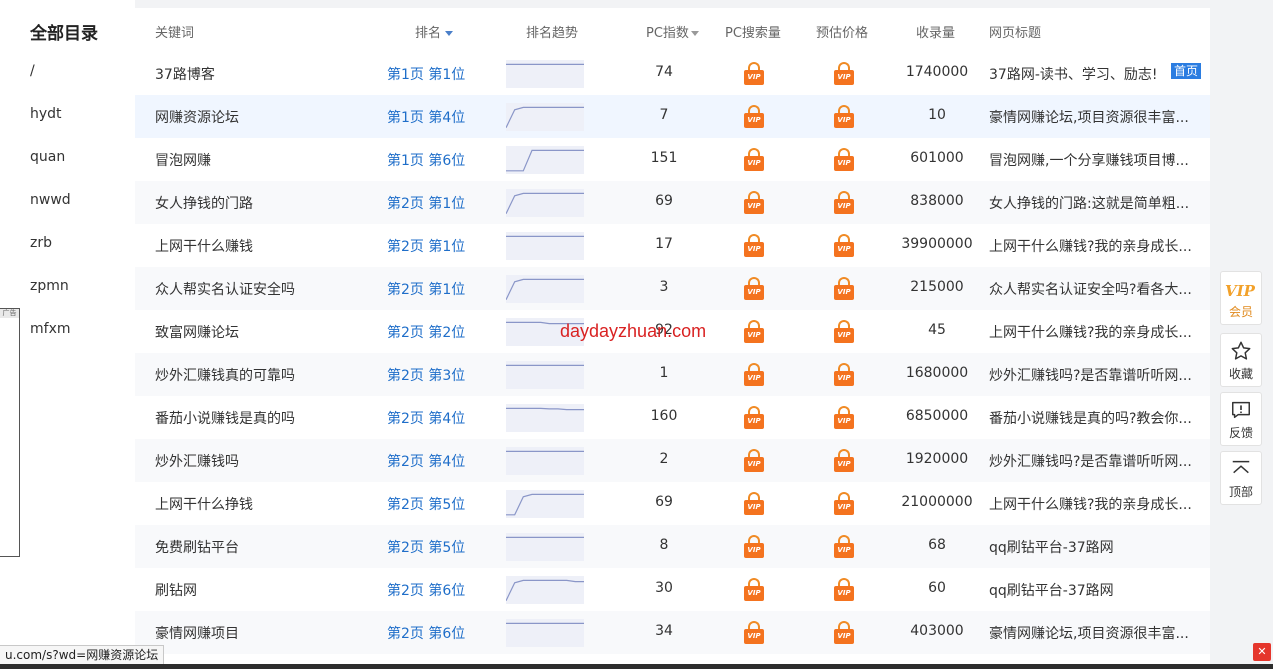 The width and height of the screenshot is (1273, 669). Describe the element at coordinates (47, 159) in the screenshot. I see `sidebar-item-quan: quan` at that location.